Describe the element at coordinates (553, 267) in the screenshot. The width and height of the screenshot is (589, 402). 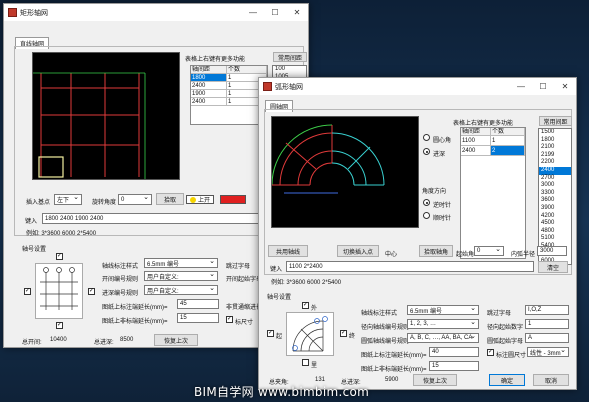
I see `clear-button: 清空` at that location.